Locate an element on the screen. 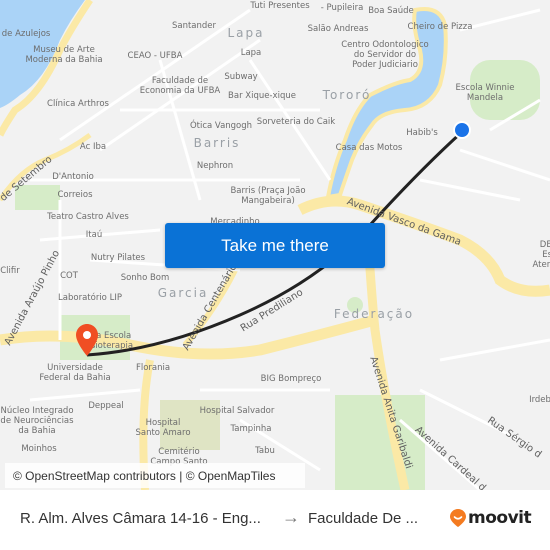 The image size is (550, 550). place-label: Deppeal is located at coordinates (106, 406).